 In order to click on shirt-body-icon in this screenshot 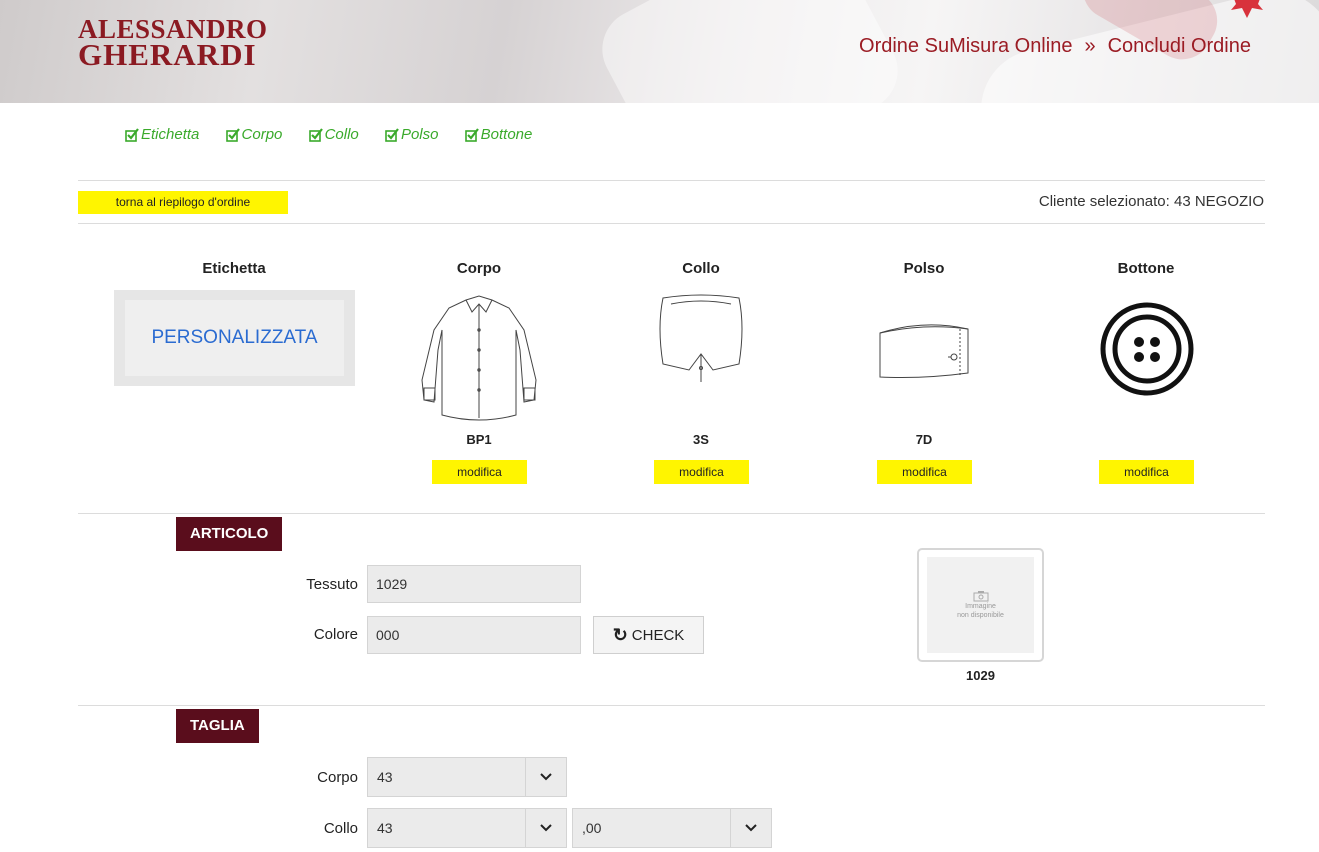, I will do `click(479, 358)`.